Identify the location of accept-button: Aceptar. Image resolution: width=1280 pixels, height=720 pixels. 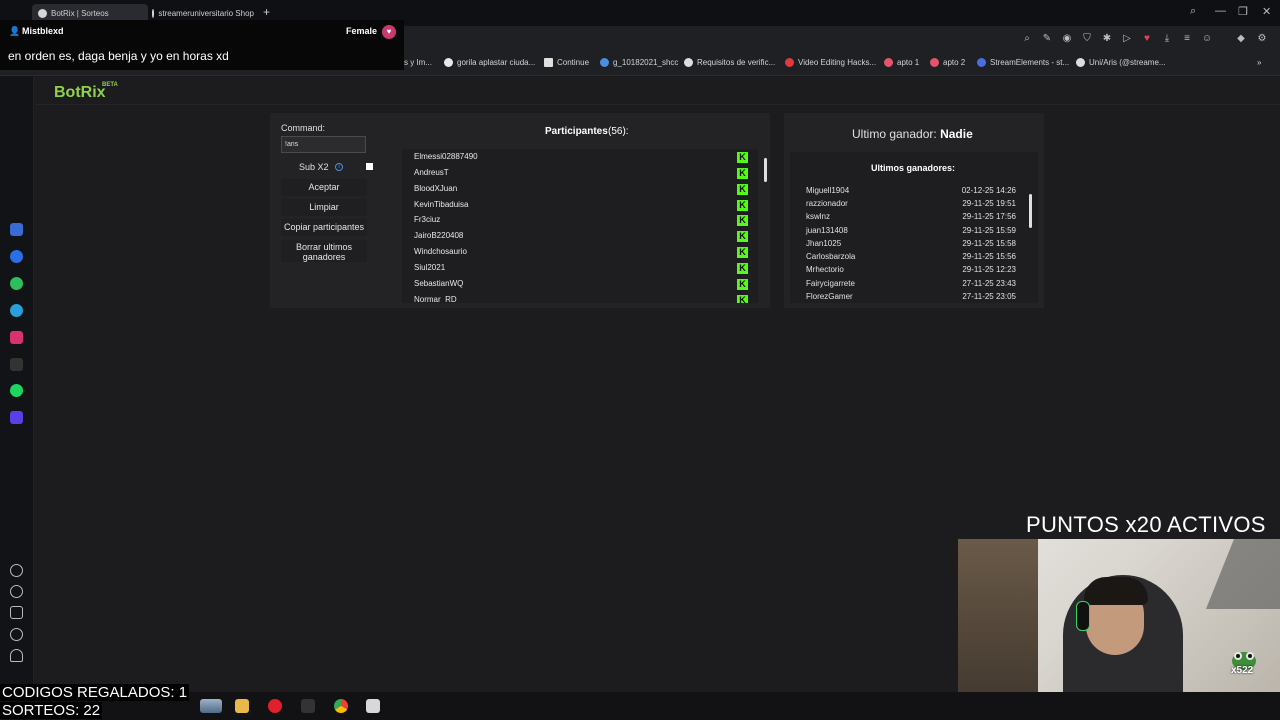
(324, 187).